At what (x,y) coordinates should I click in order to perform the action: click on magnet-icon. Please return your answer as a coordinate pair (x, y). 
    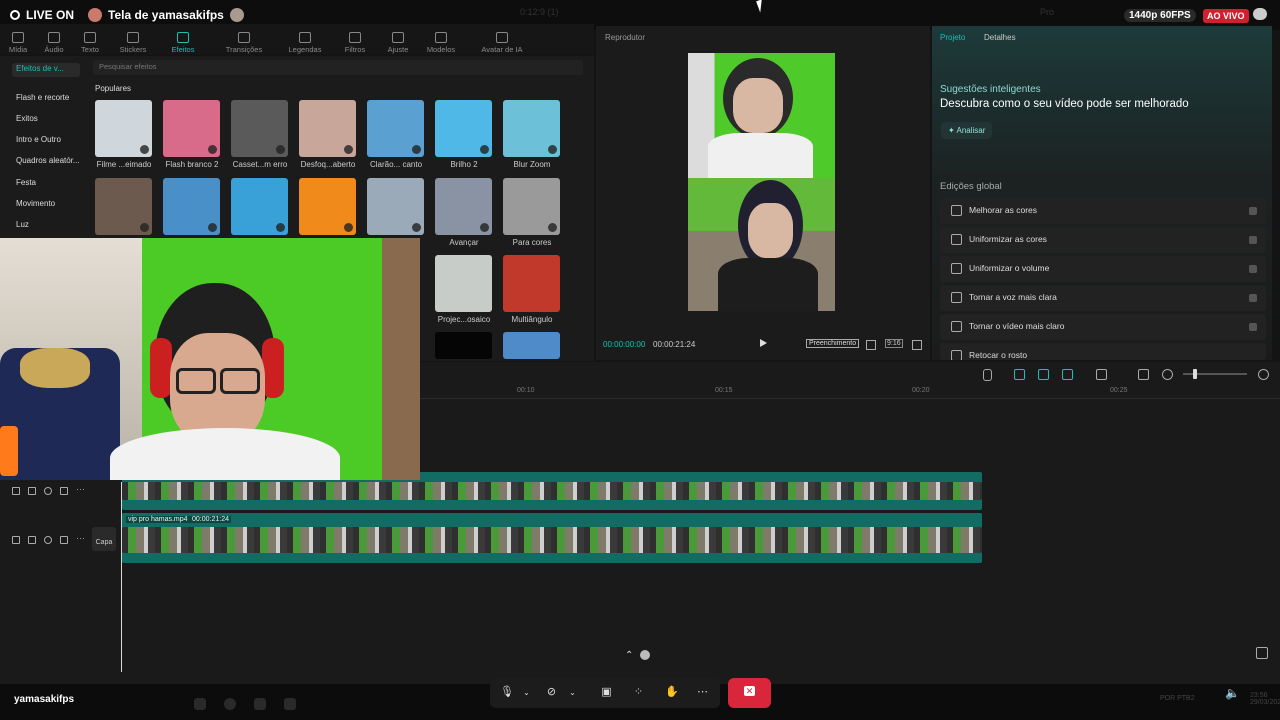
    Looking at the image, I should click on (1043, 374).